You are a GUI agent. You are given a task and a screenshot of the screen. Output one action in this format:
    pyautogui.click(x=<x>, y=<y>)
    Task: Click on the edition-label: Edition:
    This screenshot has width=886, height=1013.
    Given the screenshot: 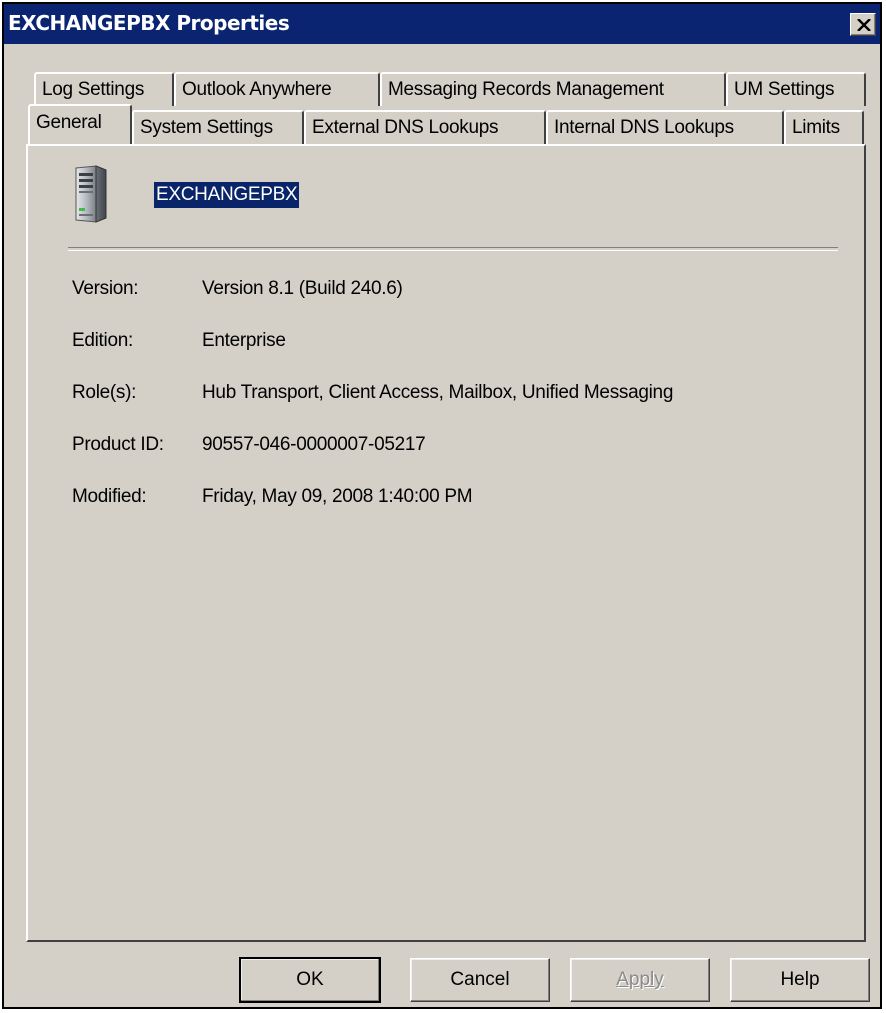 What is the action you would take?
    pyautogui.click(x=102, y=340)
    